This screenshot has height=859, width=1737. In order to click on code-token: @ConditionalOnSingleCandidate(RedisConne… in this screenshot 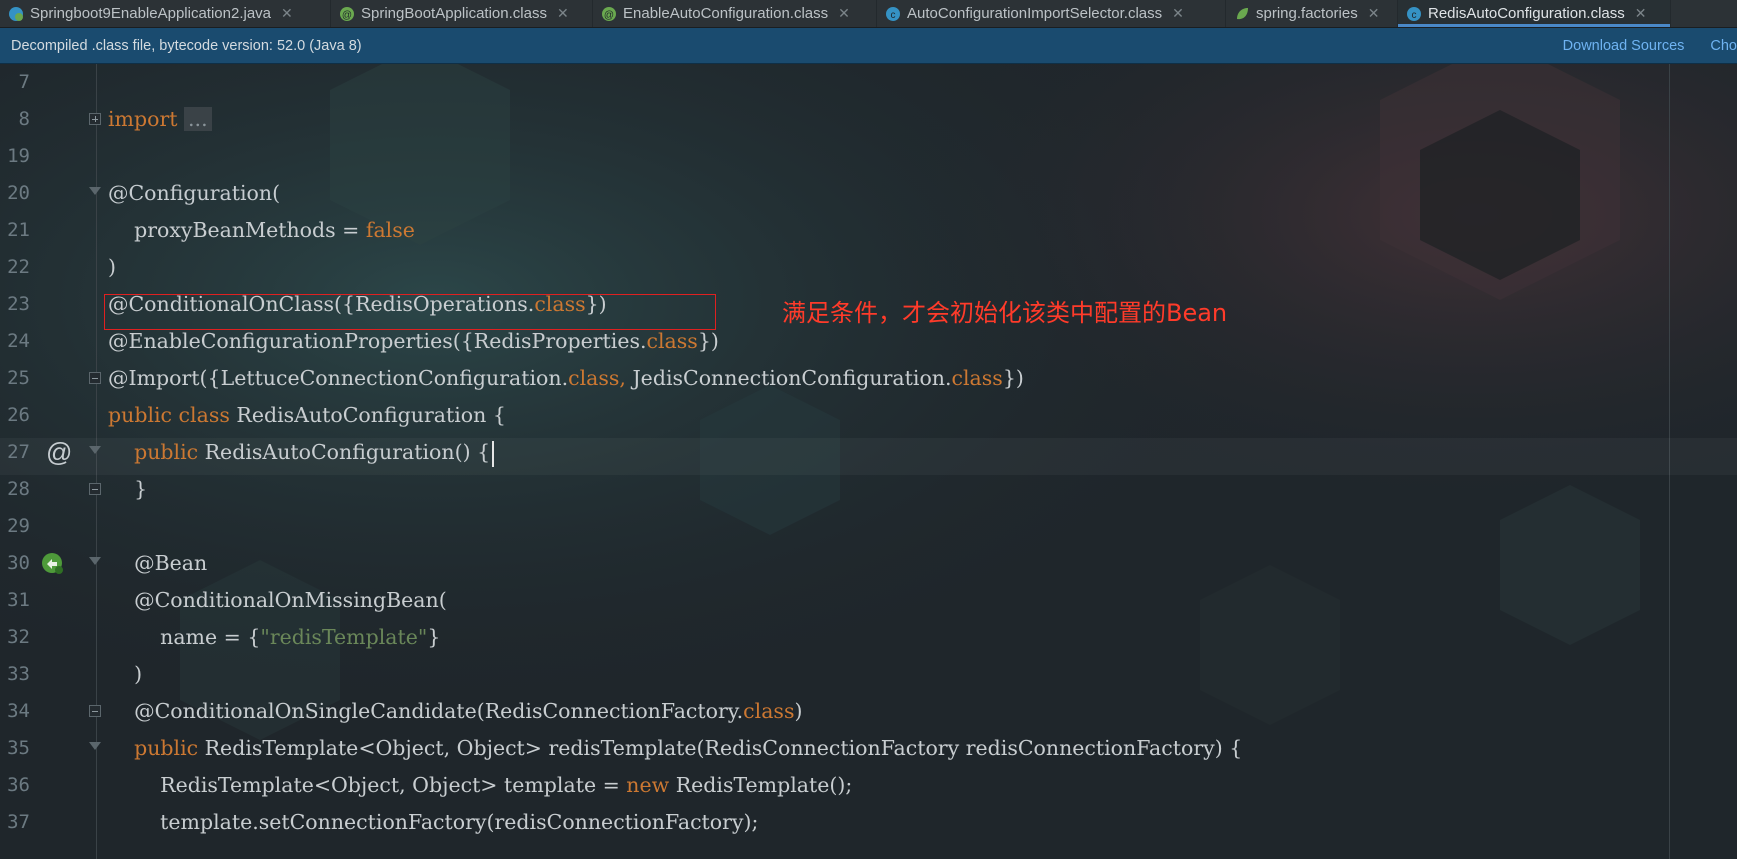, I will do `click(426, 711)`.